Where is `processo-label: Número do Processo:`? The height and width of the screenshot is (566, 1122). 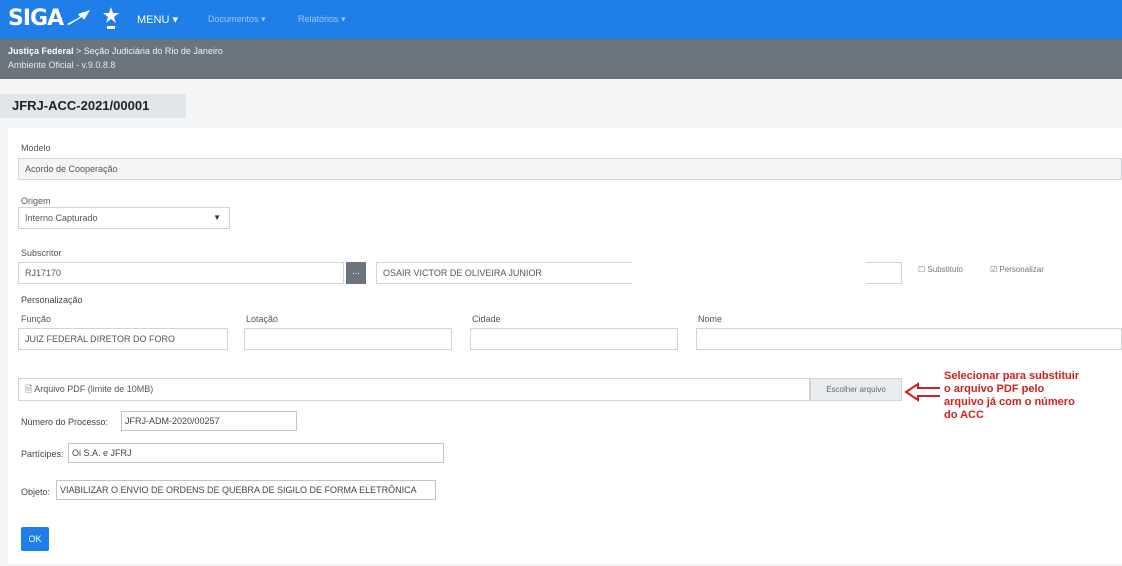
processo-label: Número do Processo: is located at coordinates (65, 422).